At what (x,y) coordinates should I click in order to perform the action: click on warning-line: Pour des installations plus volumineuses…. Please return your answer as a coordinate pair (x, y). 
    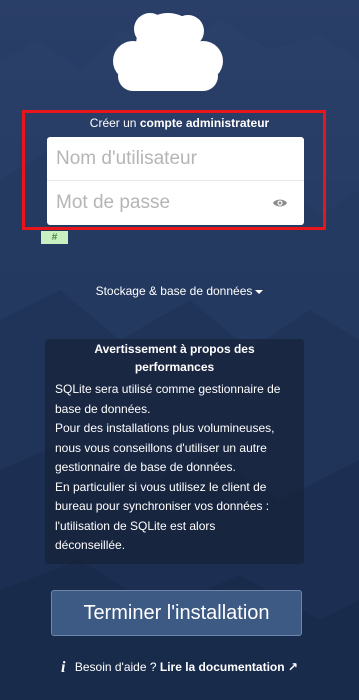
    Looking at the image, I should click on (165, 428).